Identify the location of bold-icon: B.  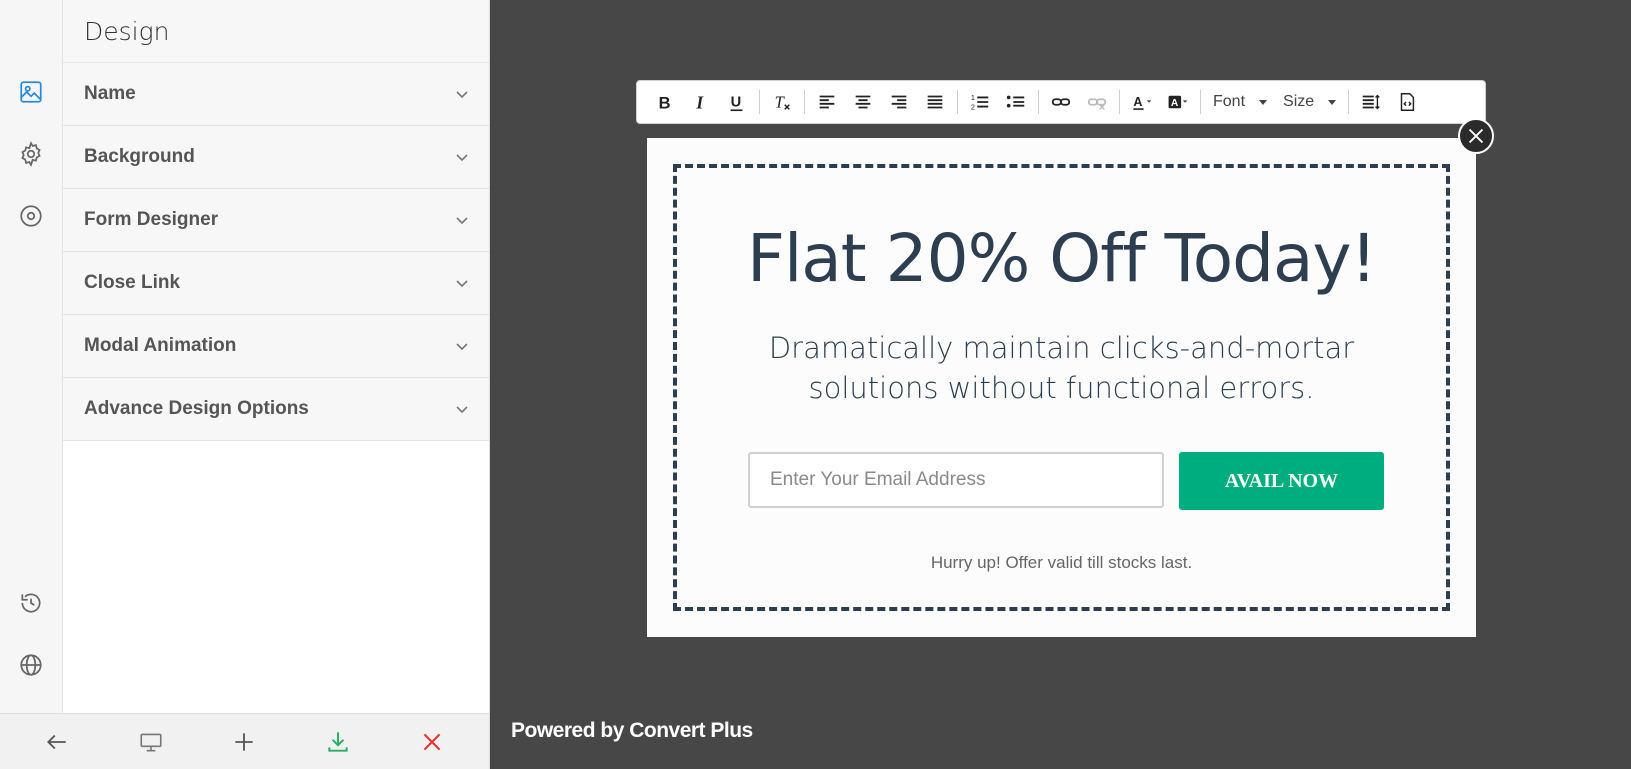
(665, 102).